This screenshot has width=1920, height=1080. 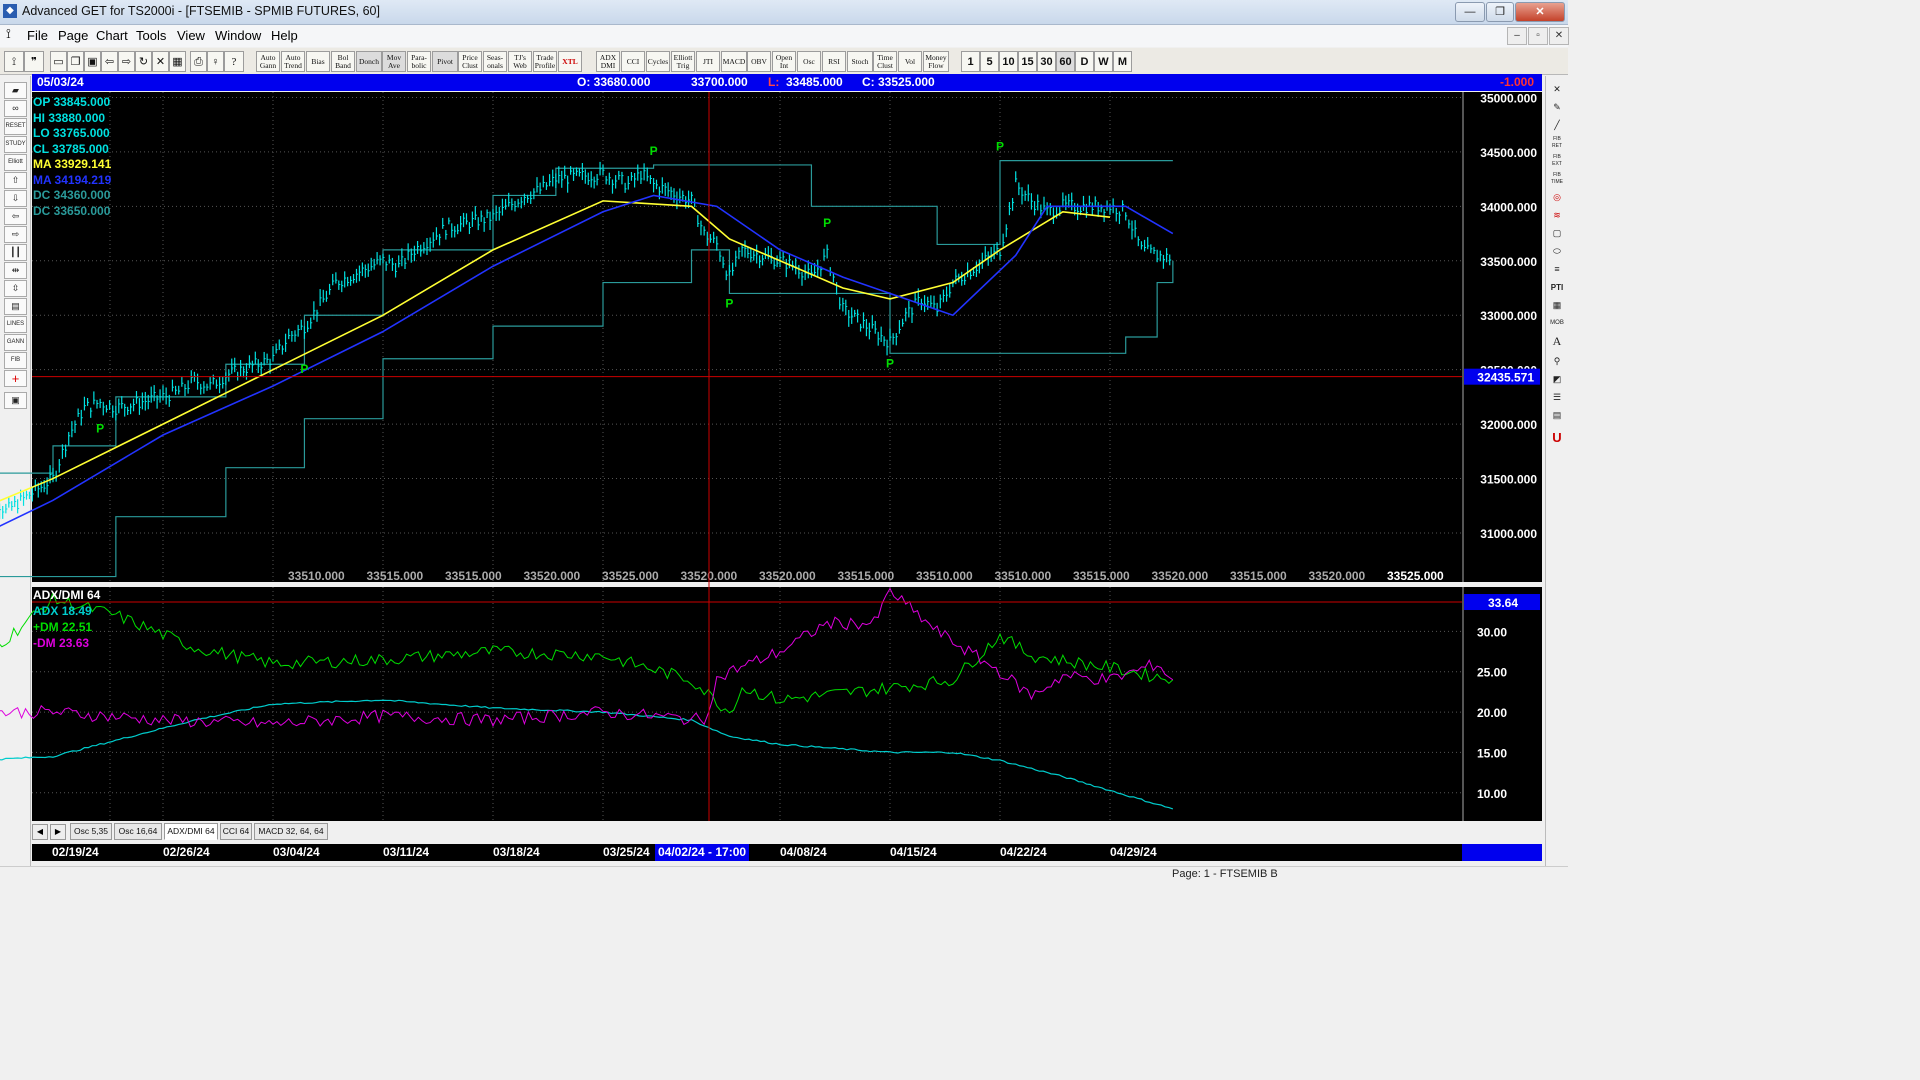 I want to click on adx-dmi-lines, so click(x=587, y=698).